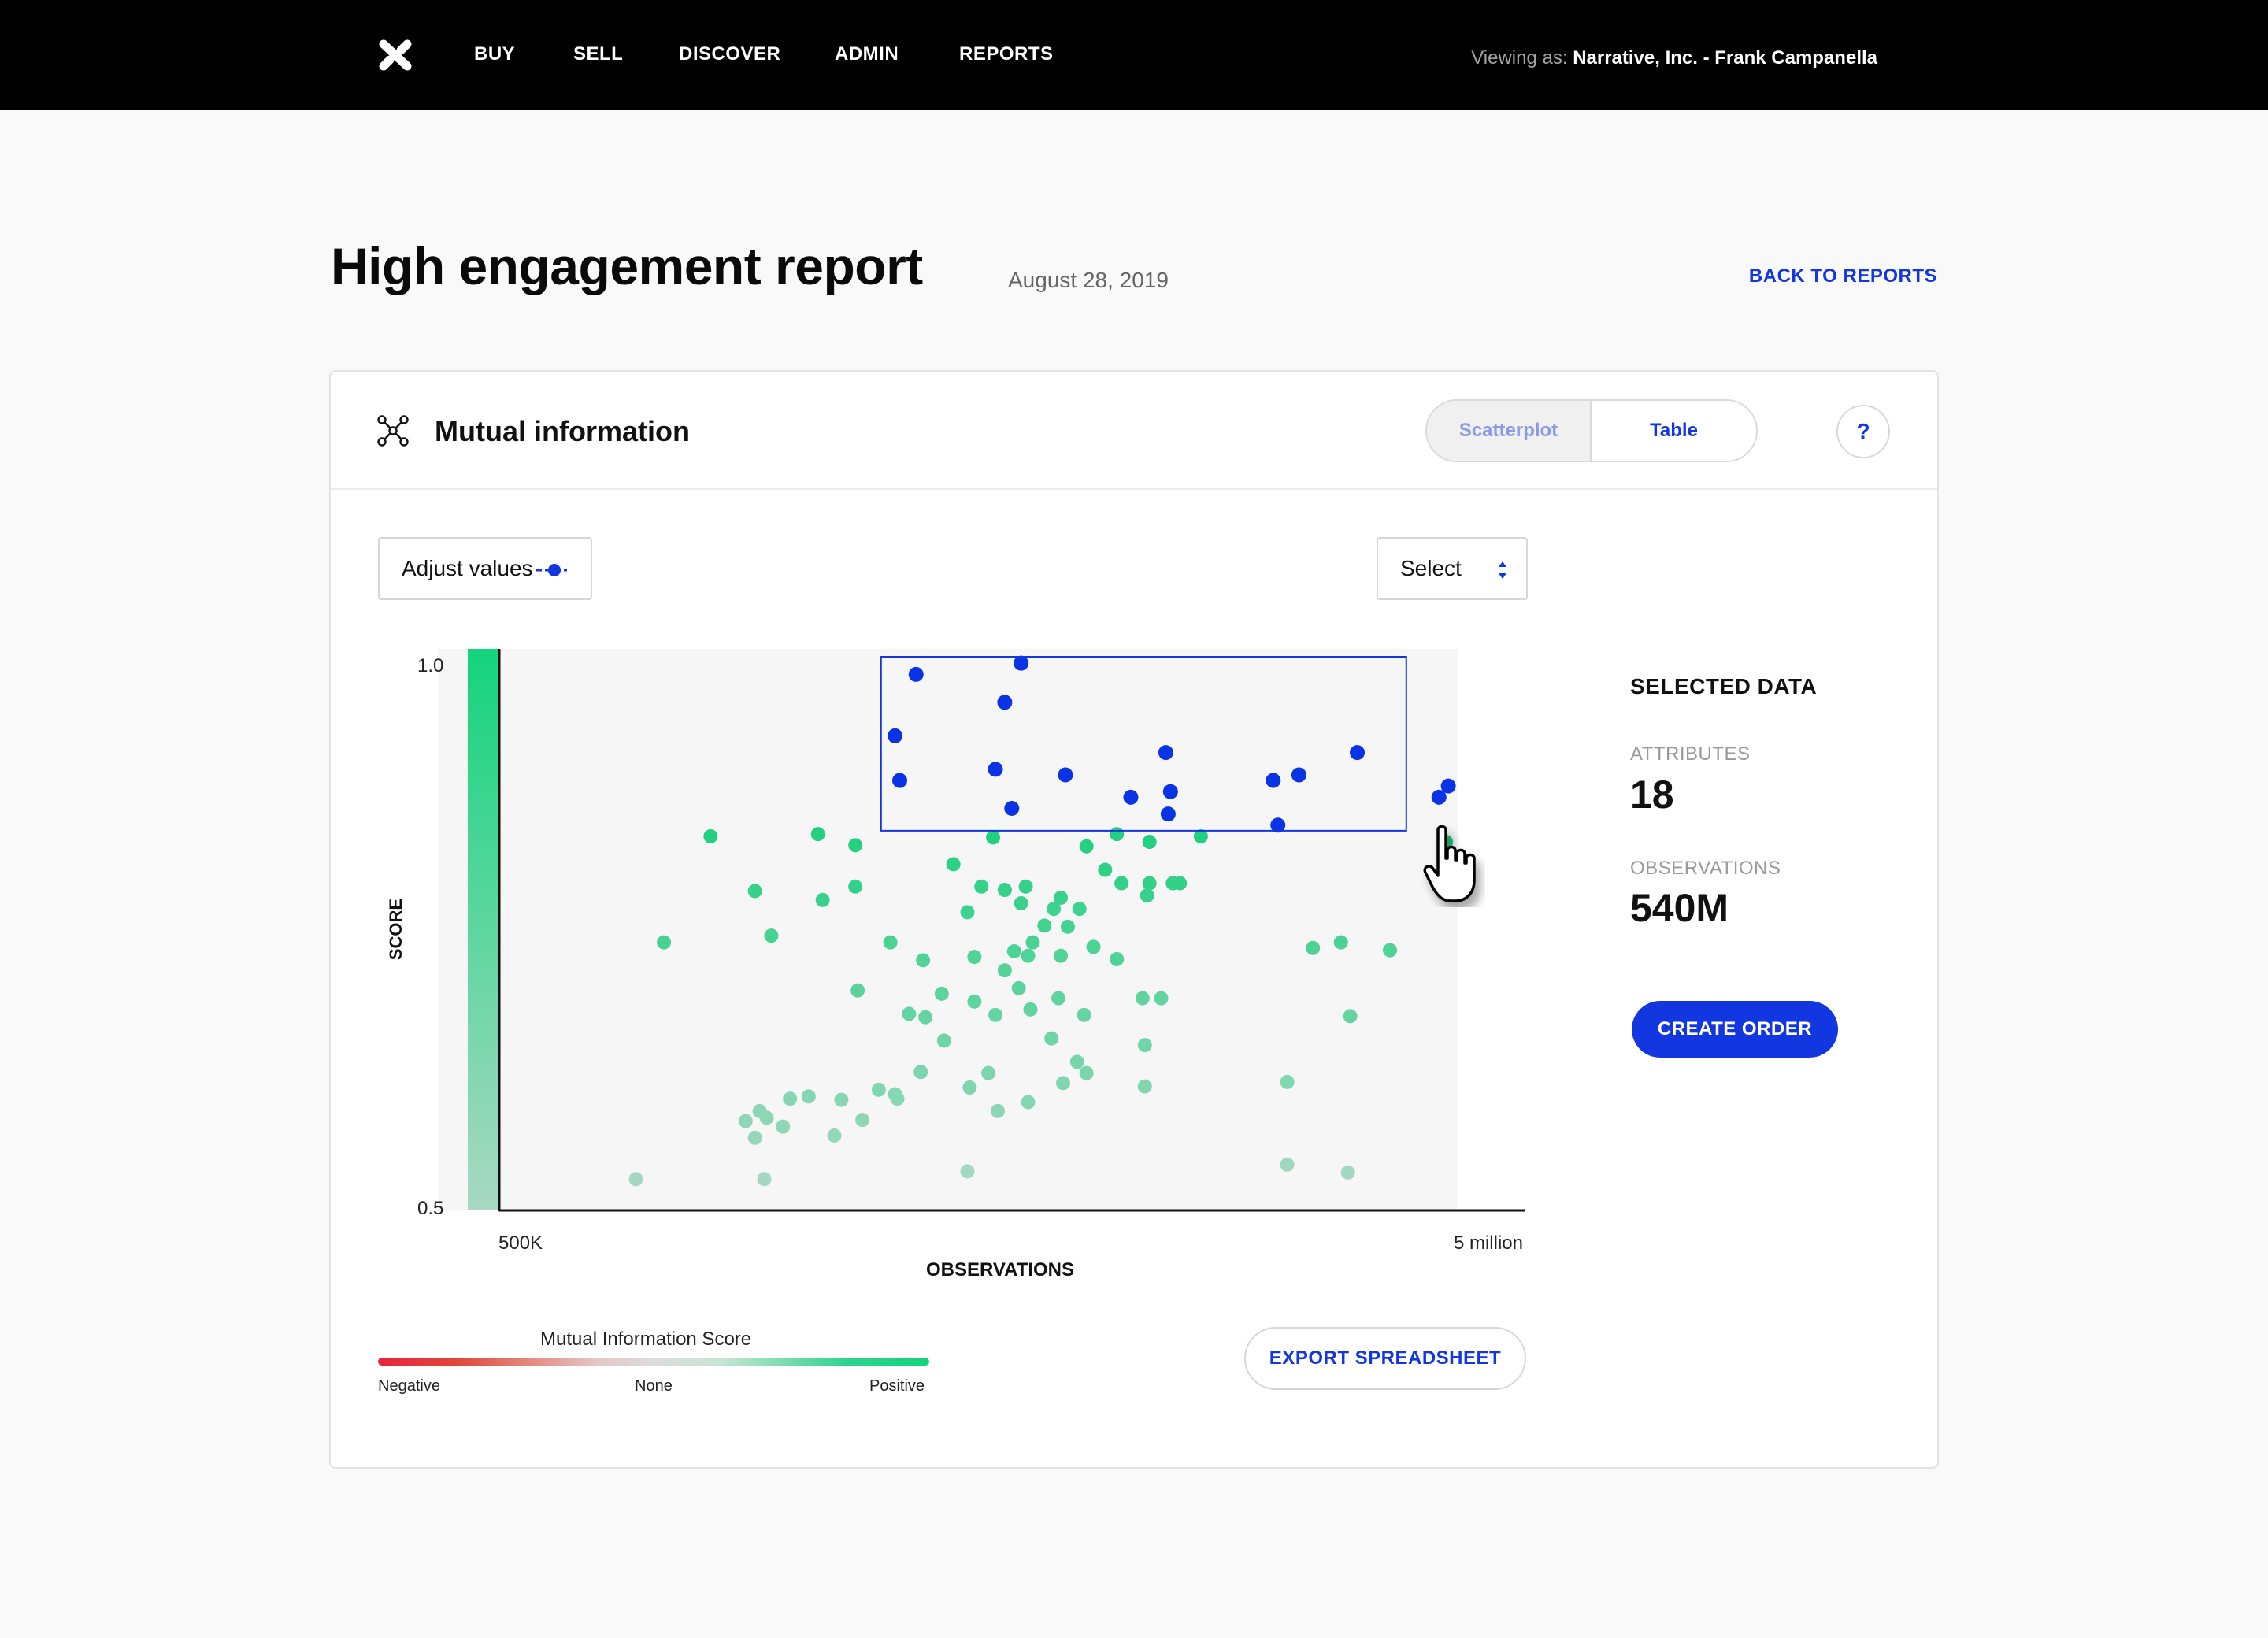  What do you see at coordinates (729, 54) in the screenshot?
I see `nav-item-discover: DISCOVER` at bounding box center [729, 54].